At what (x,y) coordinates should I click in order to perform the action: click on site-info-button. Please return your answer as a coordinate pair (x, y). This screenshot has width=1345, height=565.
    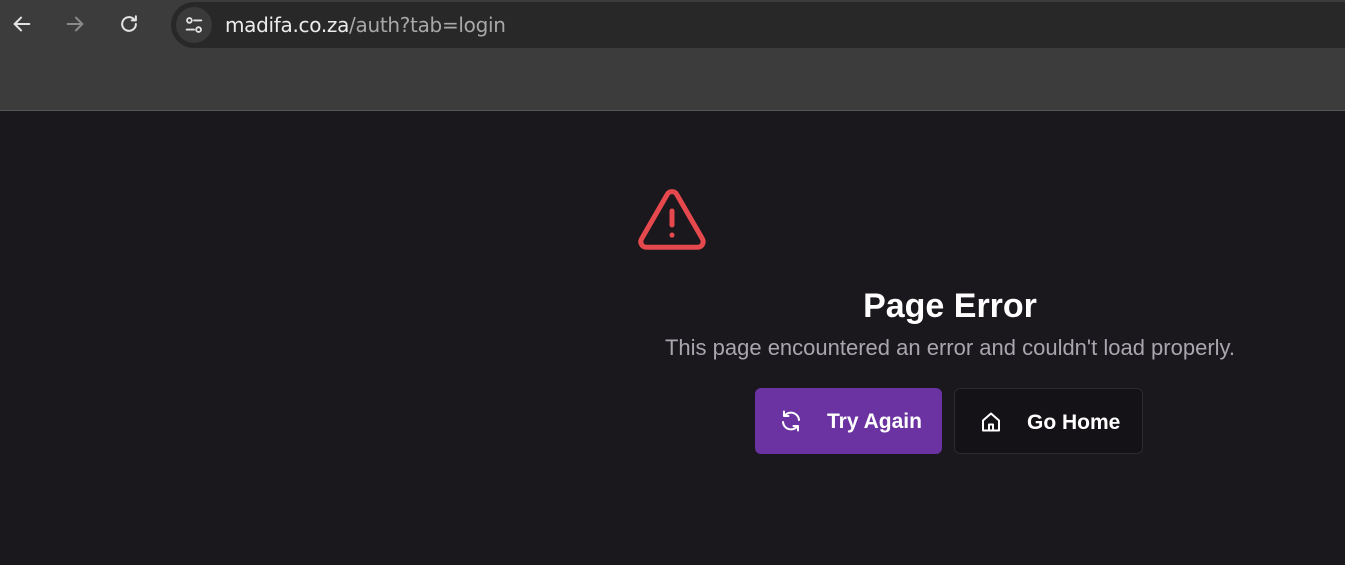
    Looking at the image, I should click on (194, 25).